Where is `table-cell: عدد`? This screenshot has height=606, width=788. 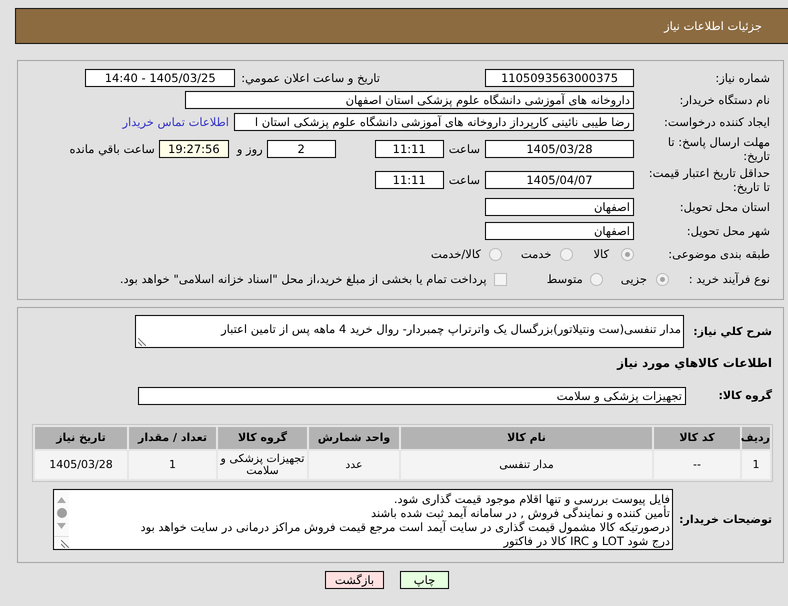 table-cell: عدد is located at coordinates (354, 465).